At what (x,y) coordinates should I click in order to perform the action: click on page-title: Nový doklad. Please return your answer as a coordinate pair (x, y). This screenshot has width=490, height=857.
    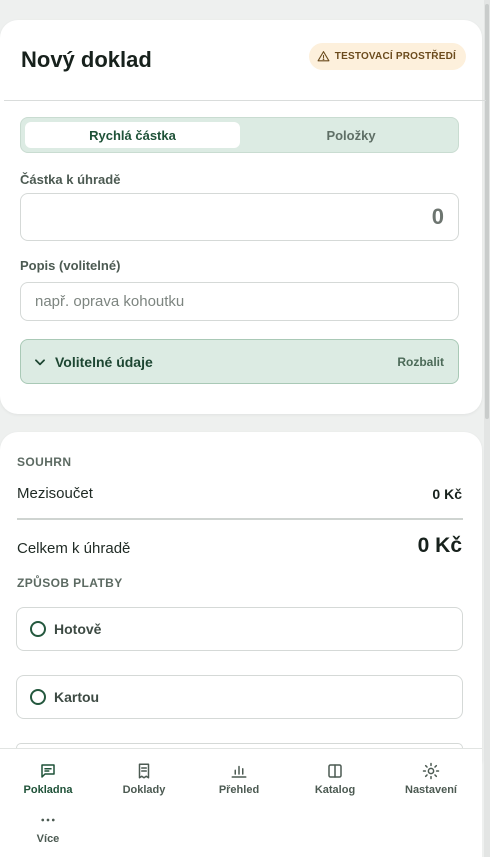
    Looking at the image, I should click on (86, 59).